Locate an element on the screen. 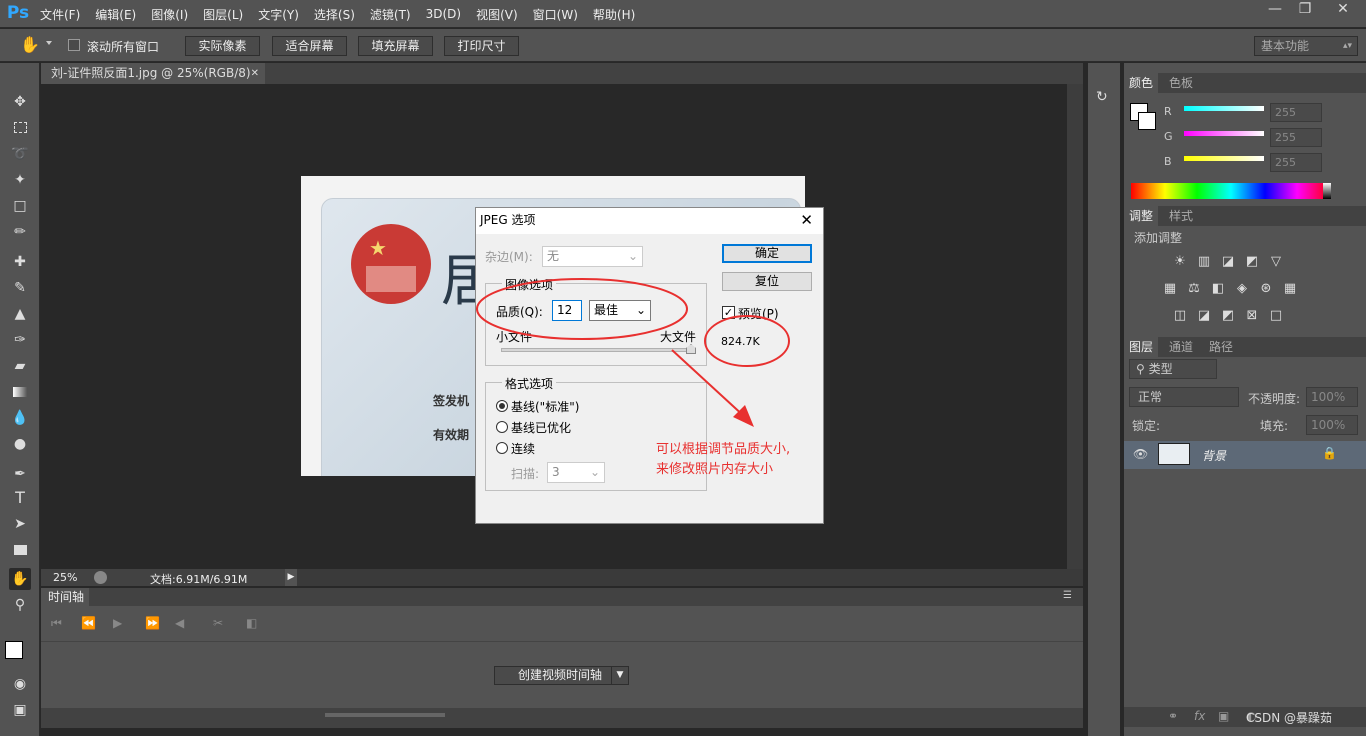 Image resolution: width=1366 pixels, height=736 pixels. channel-mixer-icon: ⊛ is located at coordinates (1266, 289).